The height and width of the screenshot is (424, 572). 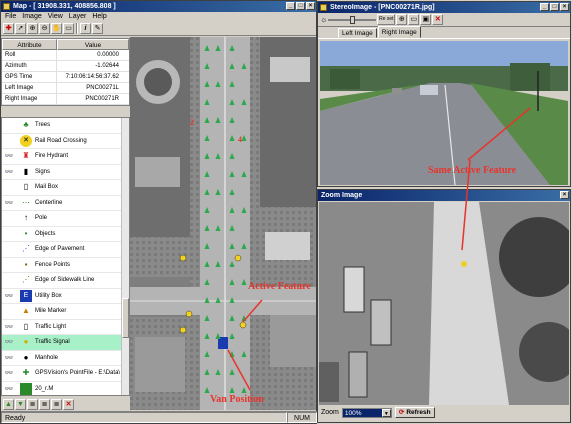 What do you see at coordinates (65, 188) in the screenshot?
I see `layer-item-mail-box: ▯ Mail Box` at bounding box center [65, 188].